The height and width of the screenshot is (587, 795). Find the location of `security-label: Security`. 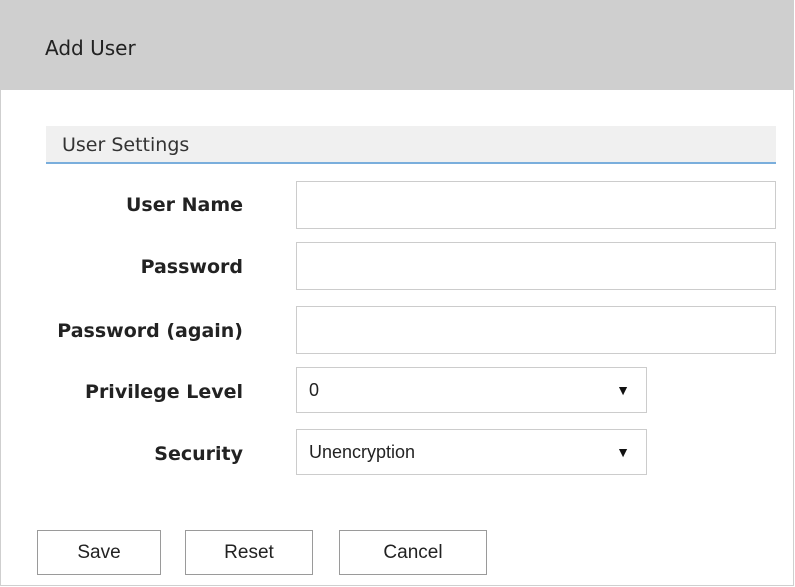

security-label: Security is located at coordinates (198, 454).